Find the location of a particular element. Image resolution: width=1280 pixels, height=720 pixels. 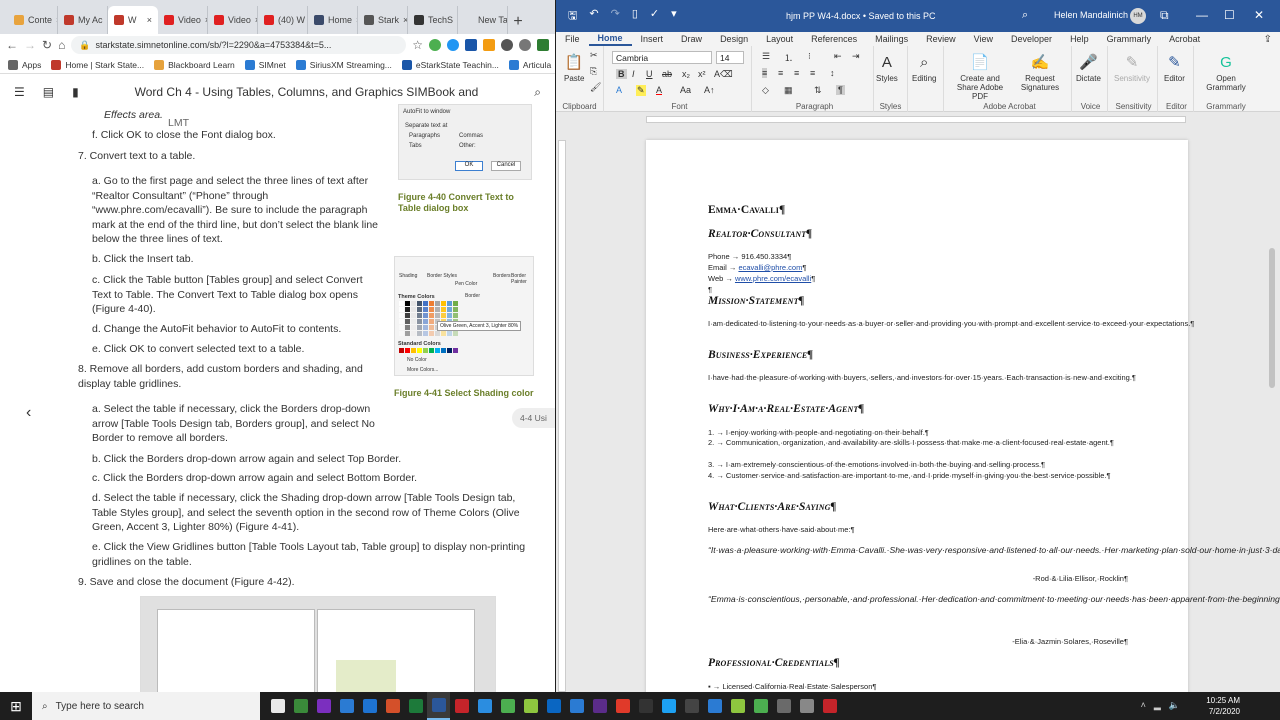

bookmark-item: Blackboard Learn is located at coordinates (194, 64).